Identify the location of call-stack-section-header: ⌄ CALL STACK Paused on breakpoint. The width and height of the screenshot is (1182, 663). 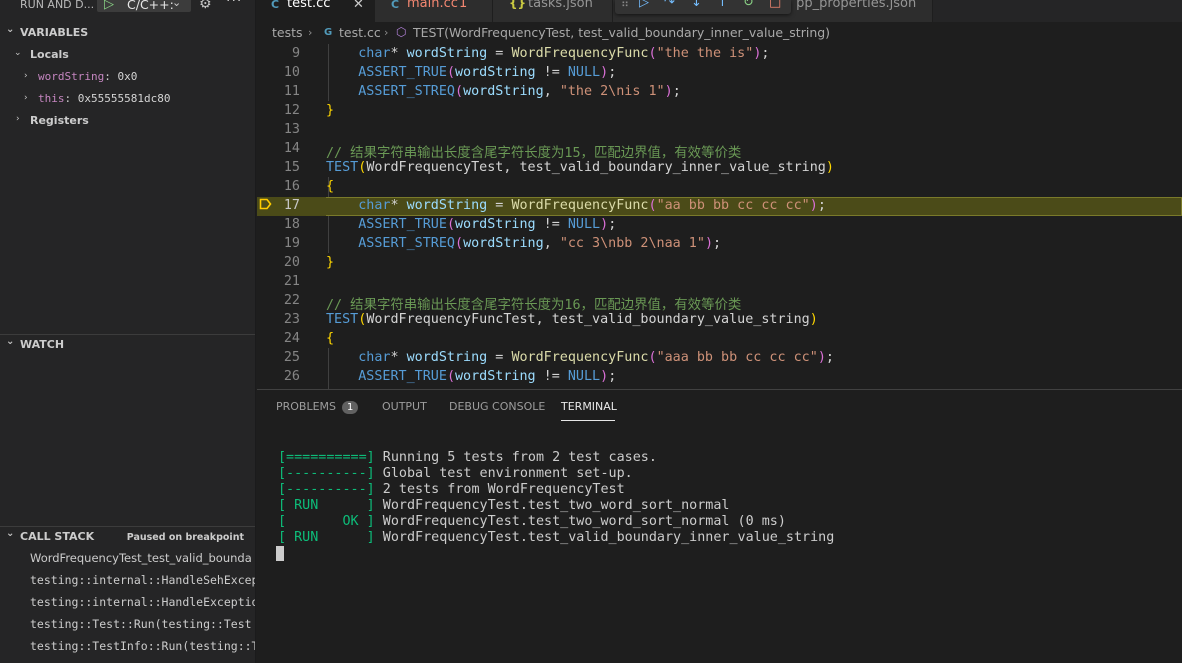
(127, 536).